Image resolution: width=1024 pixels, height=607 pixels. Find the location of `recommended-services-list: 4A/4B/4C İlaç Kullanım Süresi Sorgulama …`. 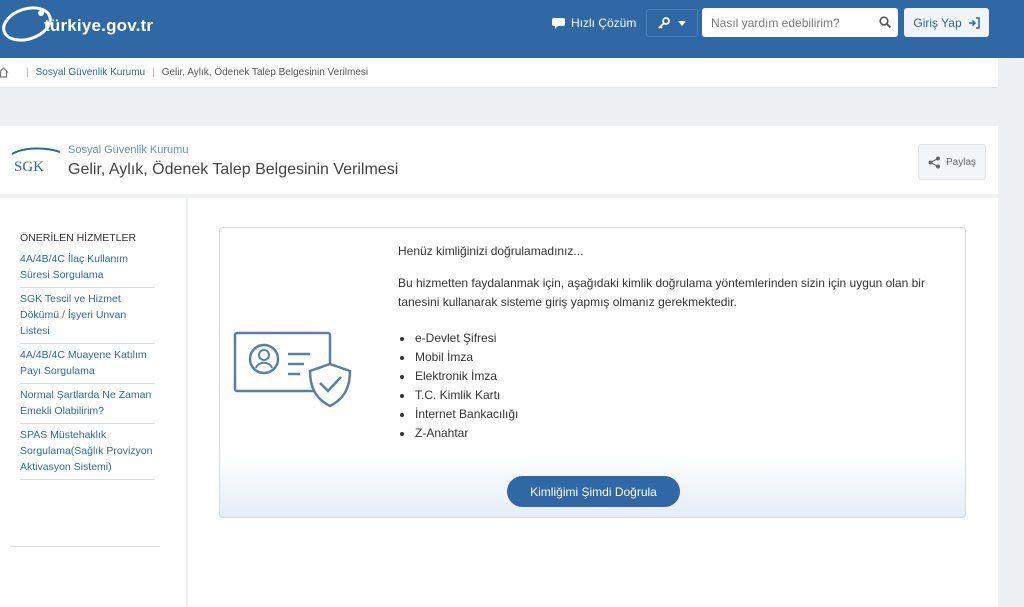

recommended-services-list: 4A/4B/4C İlaç Kullanım Süresi Sorgulama … is located at coordinates (87, 364).